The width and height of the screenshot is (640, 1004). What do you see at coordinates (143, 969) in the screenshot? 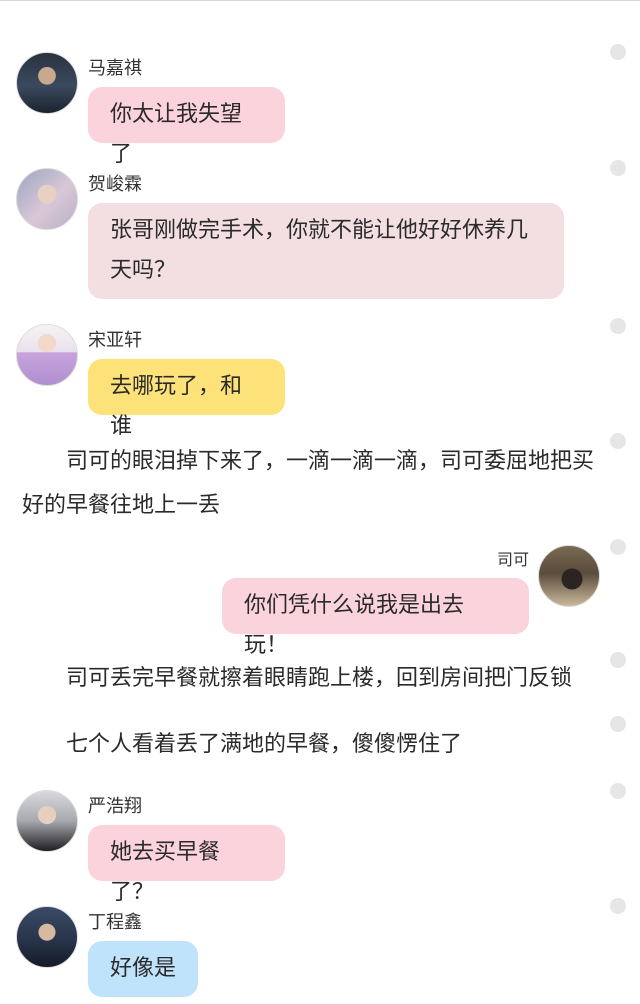
I see `message-bubble: 好像是` at bounding box center [143, 969].